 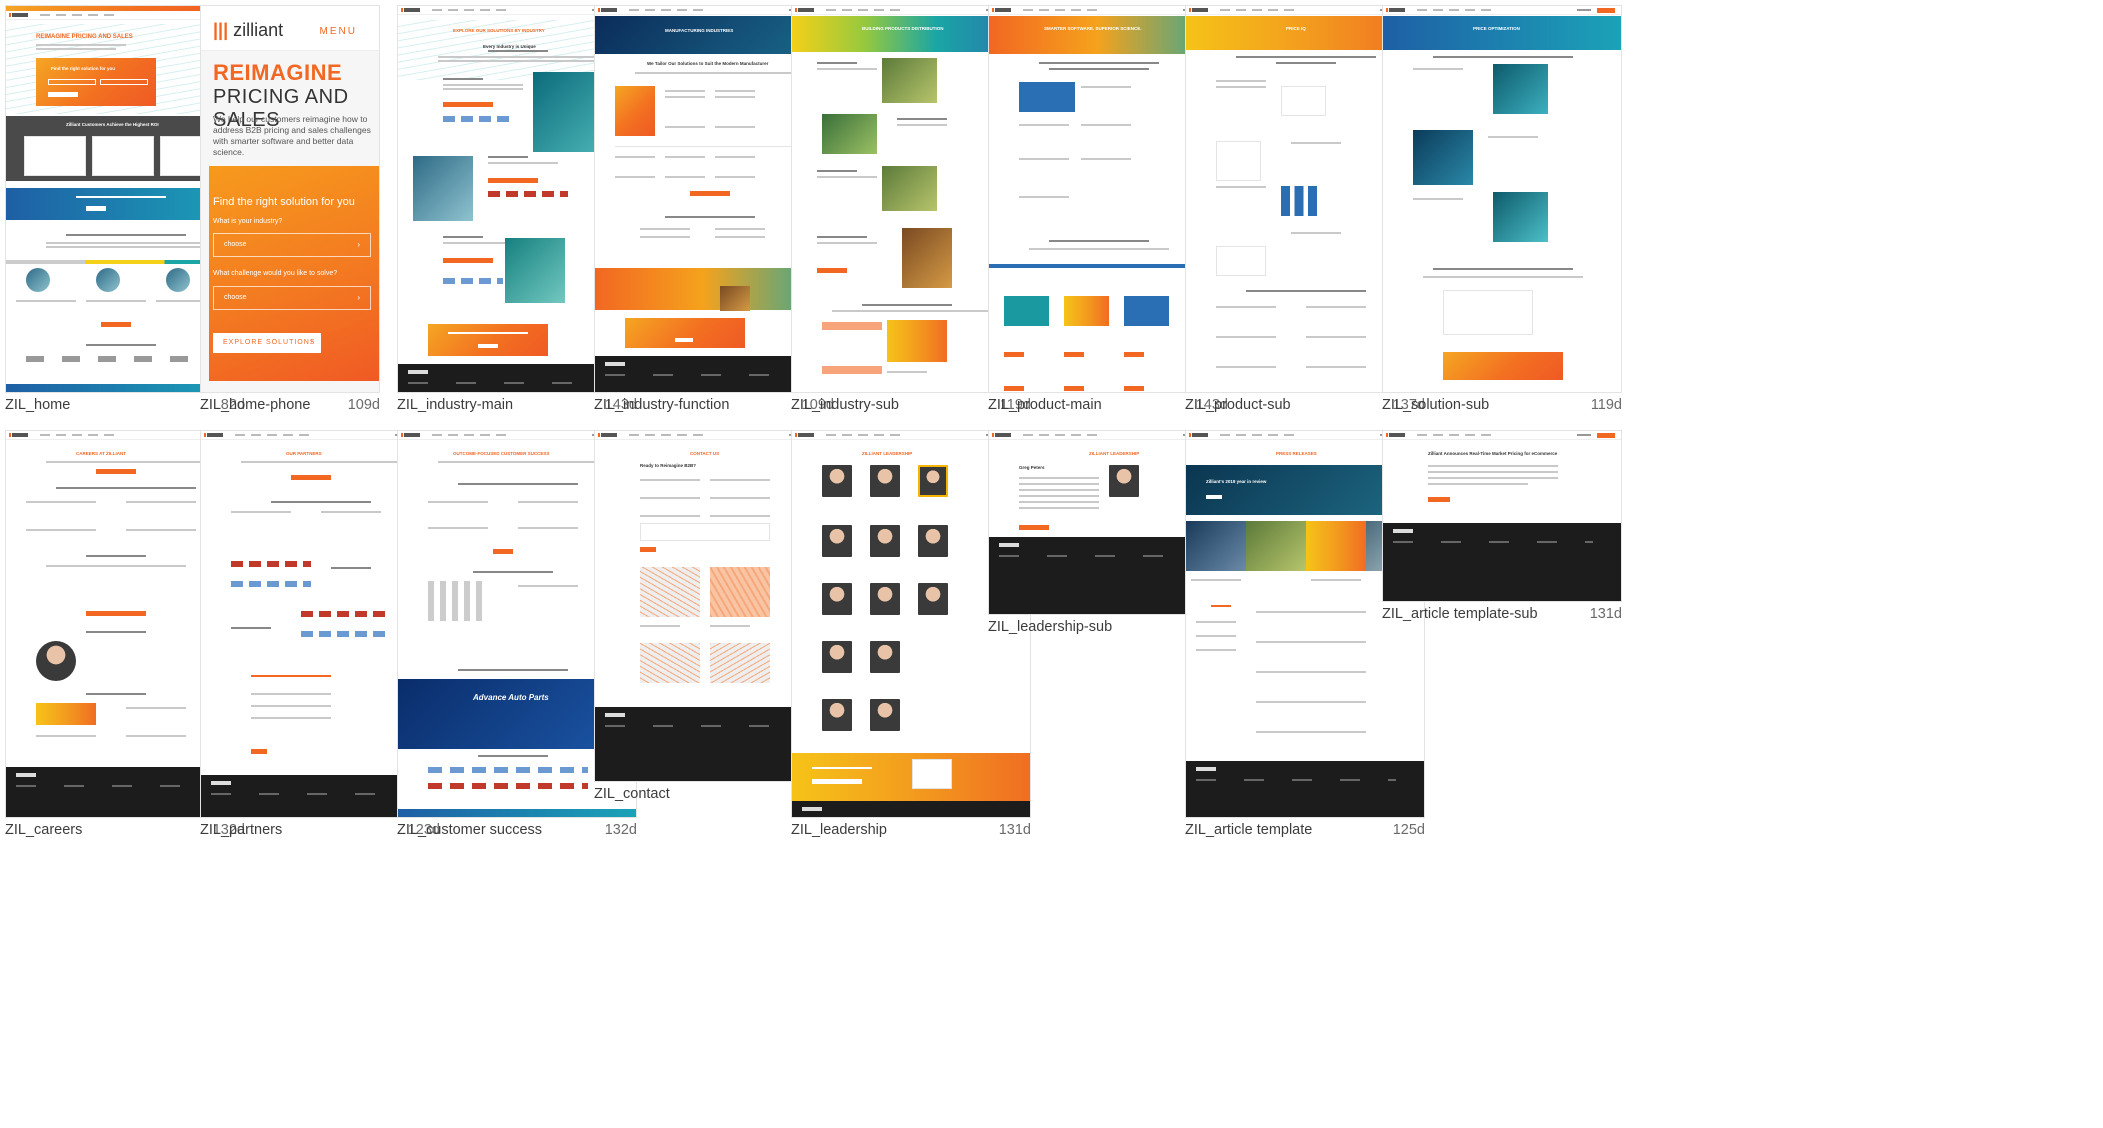 I want to click on thumbnail-name: ZIL_customer success, so click(x=470, y=830).